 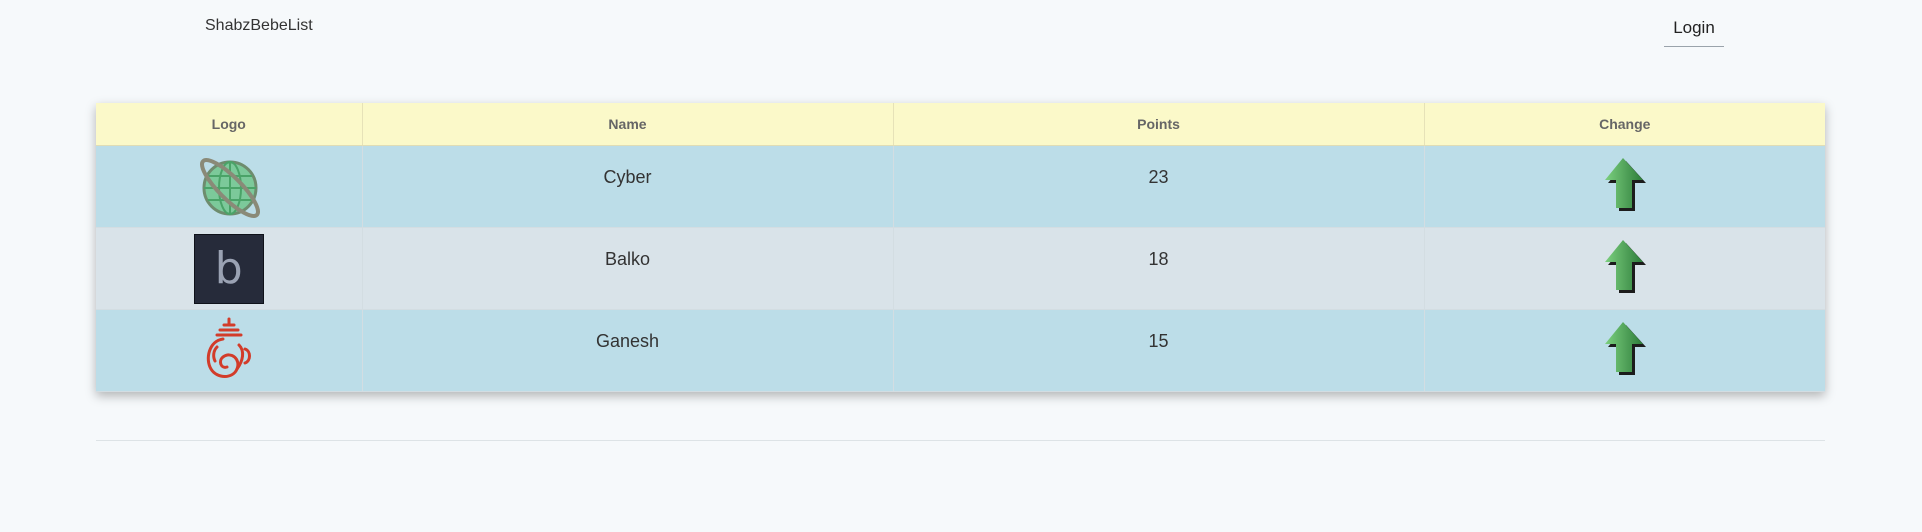 I want to click on points-cell: 15, so click(x=1159, y=350).